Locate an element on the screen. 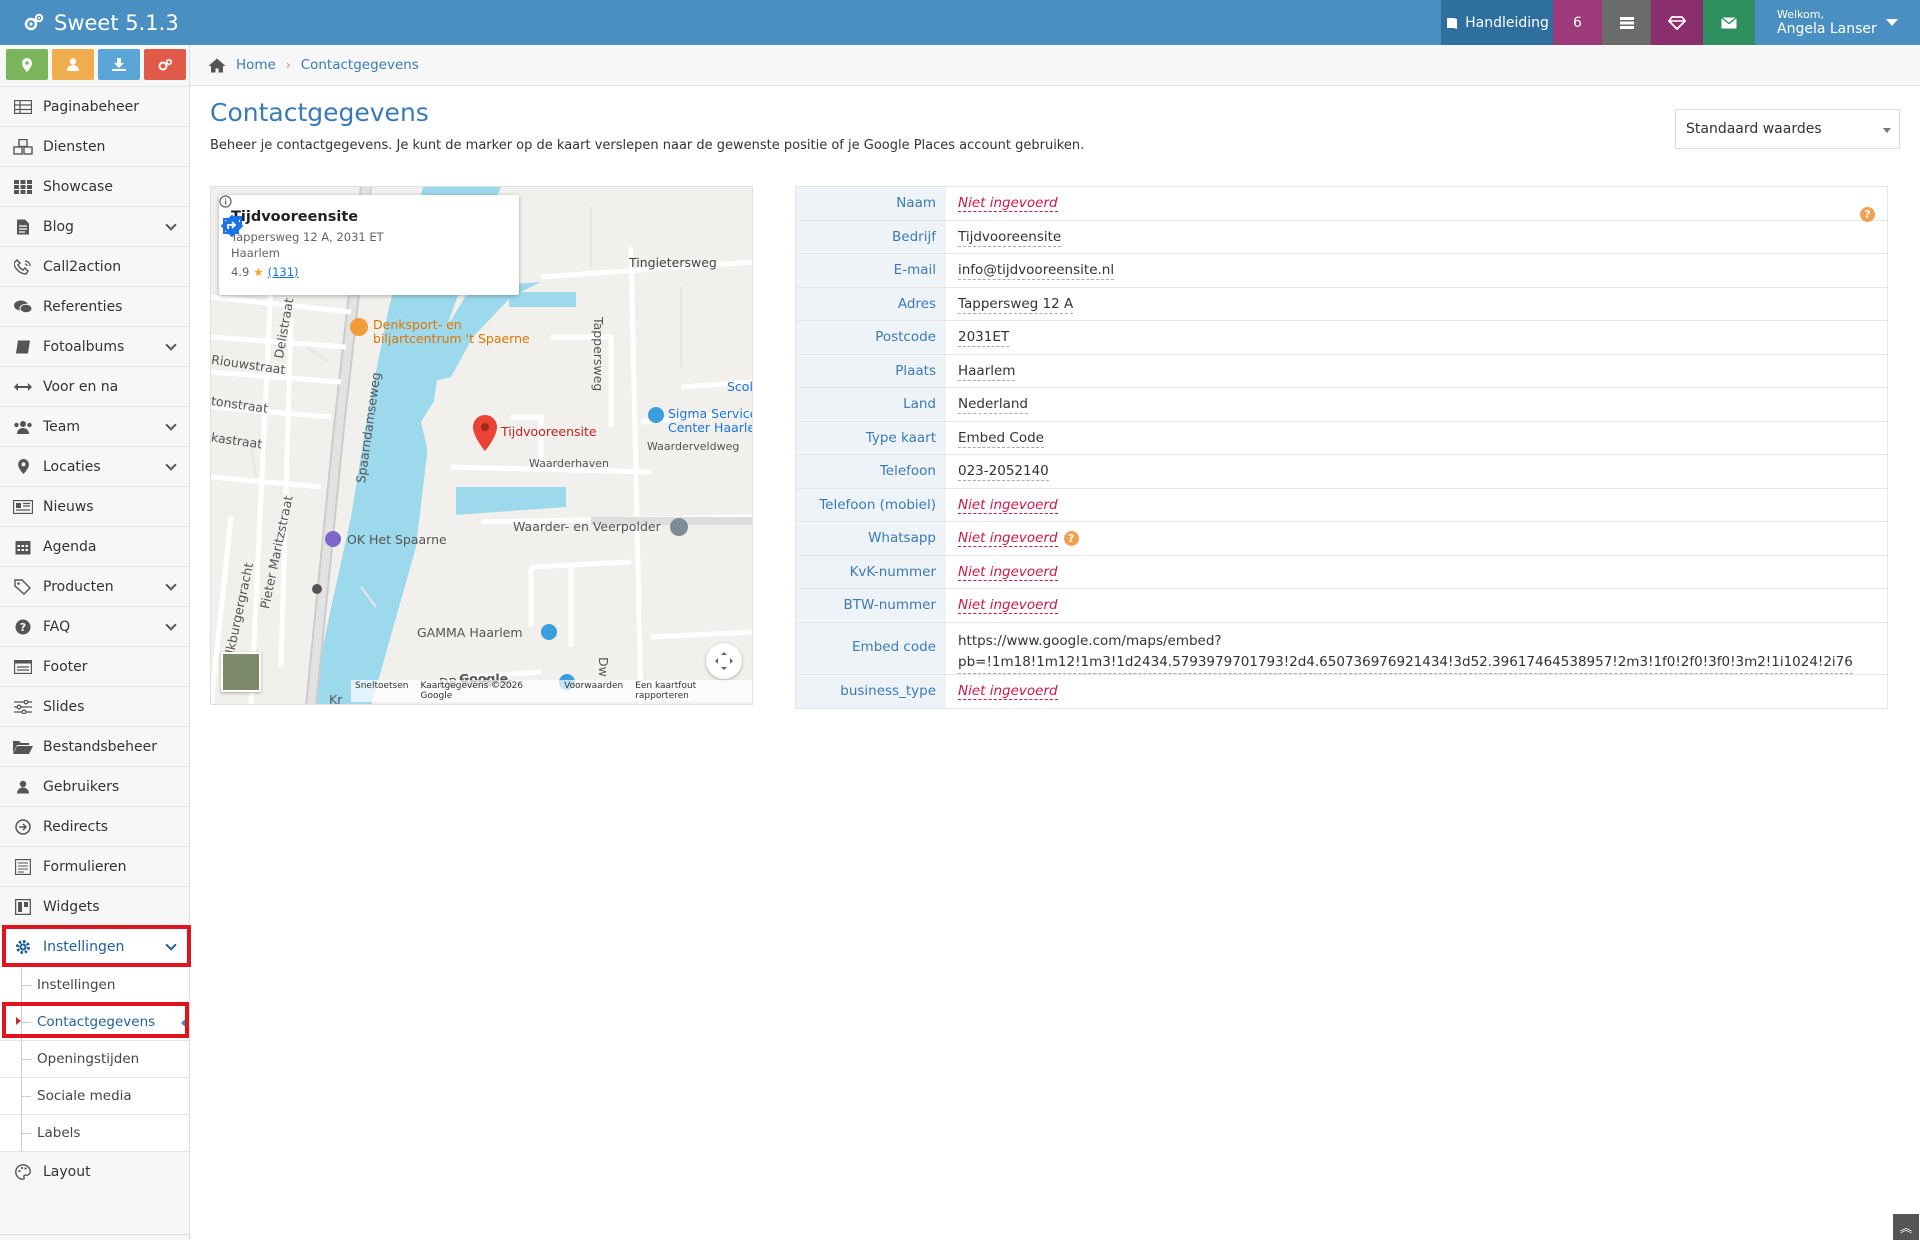 This screenshot has width=1920, height=1240. user-menu: Welkom, Angela Lanser is located at coordinates (1837, 22).